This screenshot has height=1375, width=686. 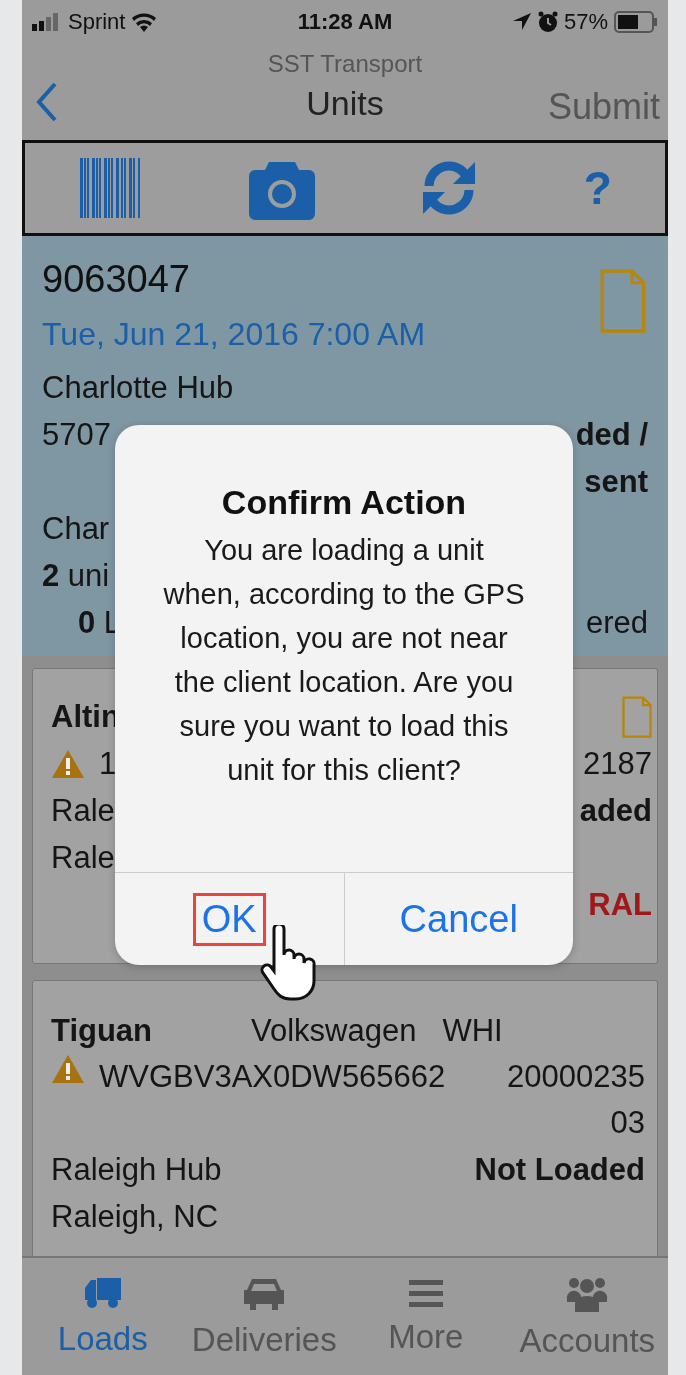 What do you see at coordinates (575, 1100) in the screenshot?
I see `unit-number: 2000023503` at bounding box center [575, 1100].